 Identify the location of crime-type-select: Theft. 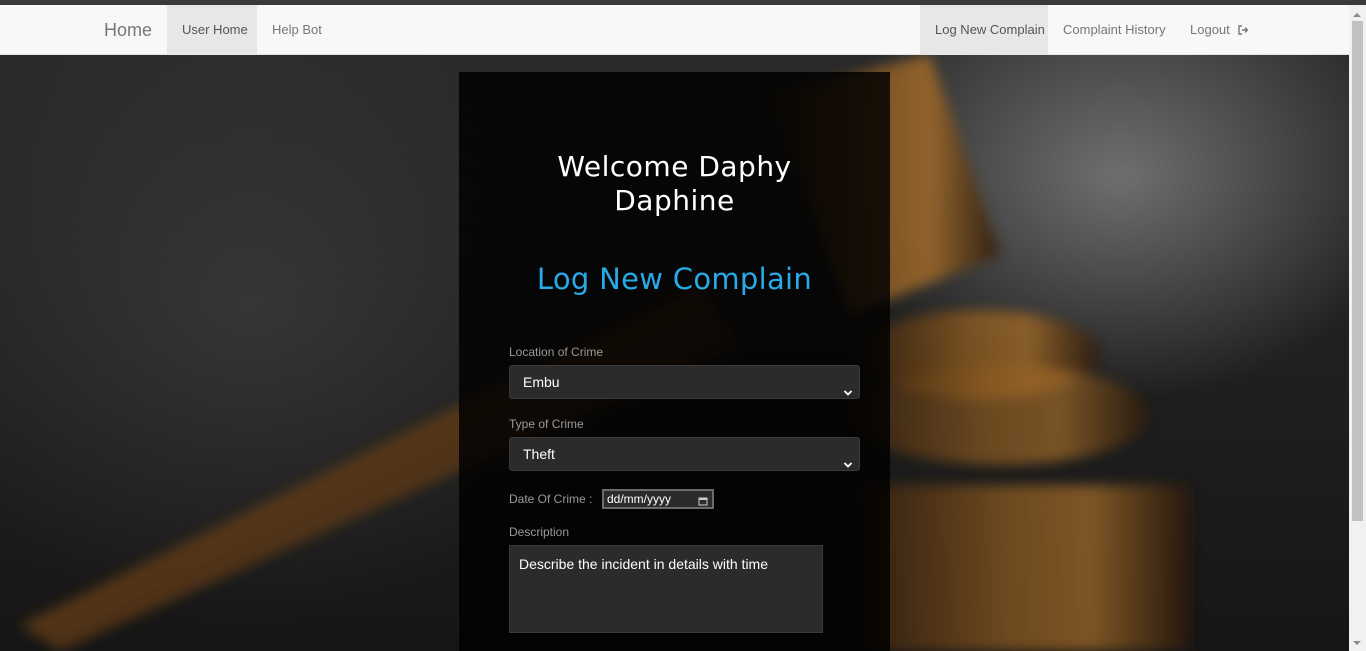
(684, 454).